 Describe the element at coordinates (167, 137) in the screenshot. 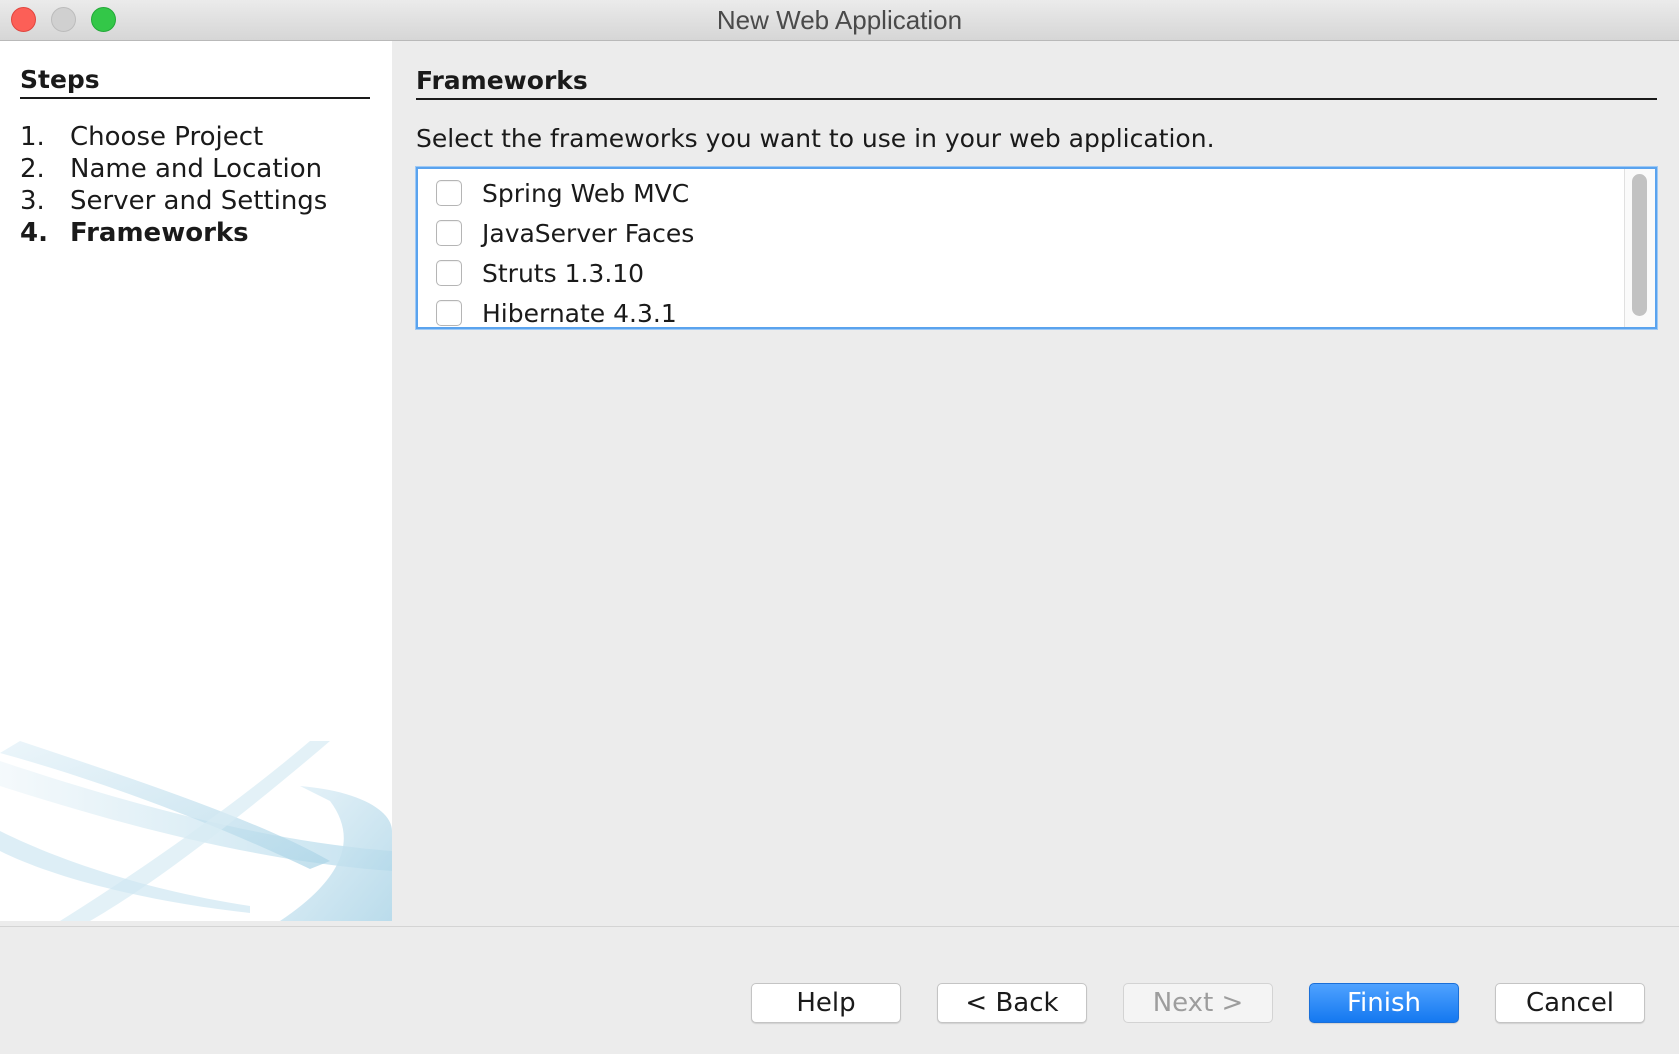

I see `step-label: Choose Project` at that location.